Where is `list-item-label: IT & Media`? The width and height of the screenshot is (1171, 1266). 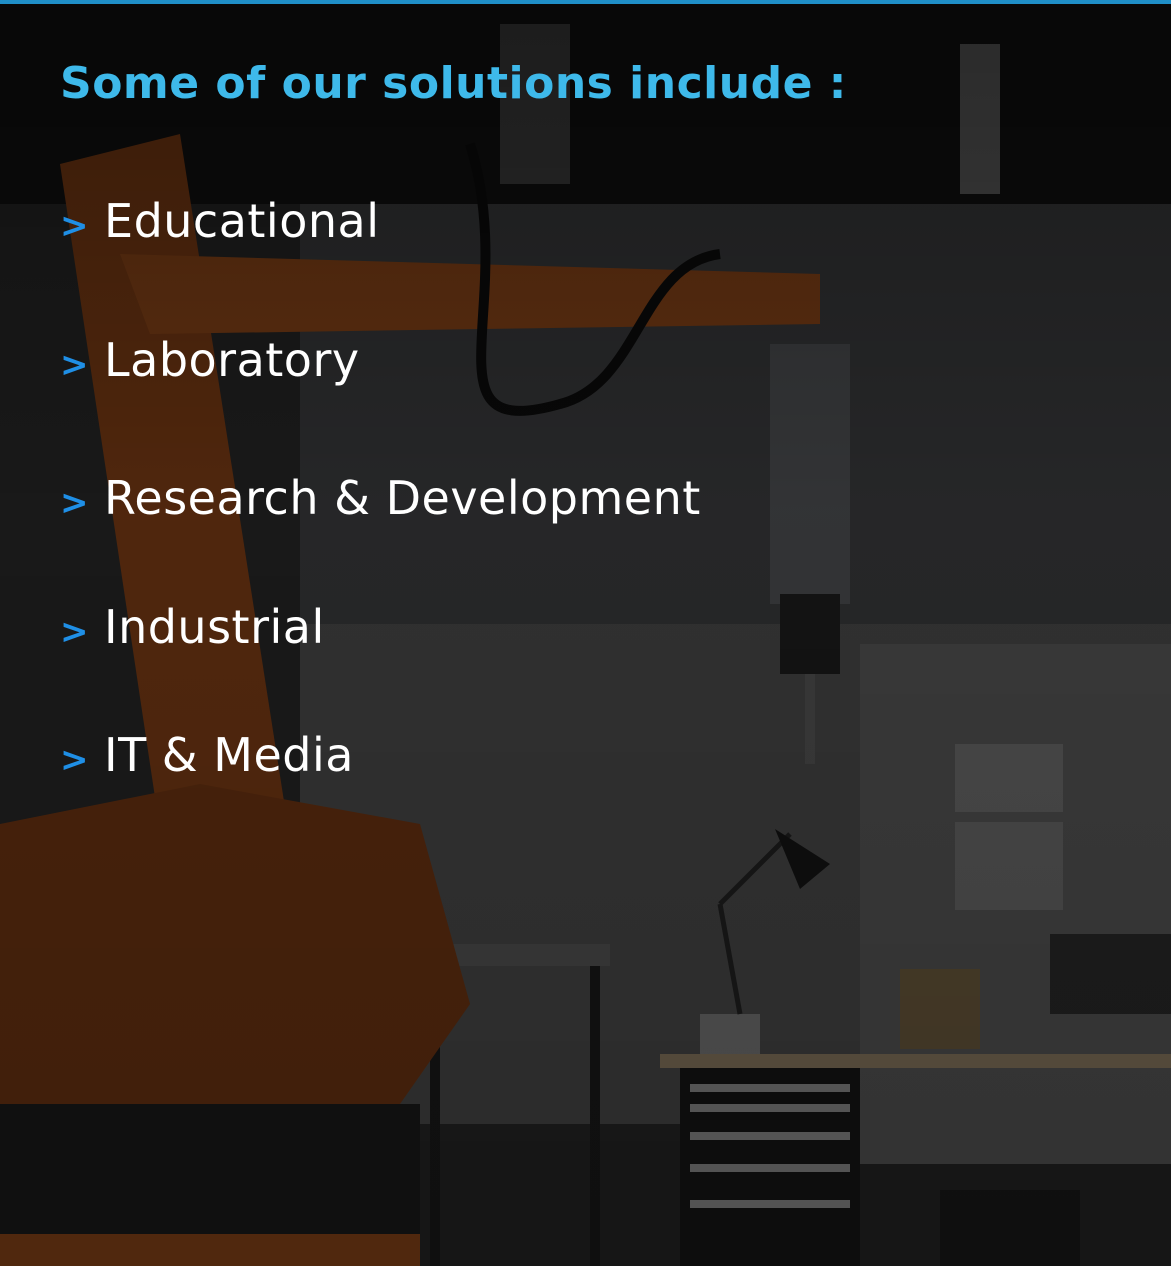 list-item-label: IT & Media is located at coordinates (229, 755).